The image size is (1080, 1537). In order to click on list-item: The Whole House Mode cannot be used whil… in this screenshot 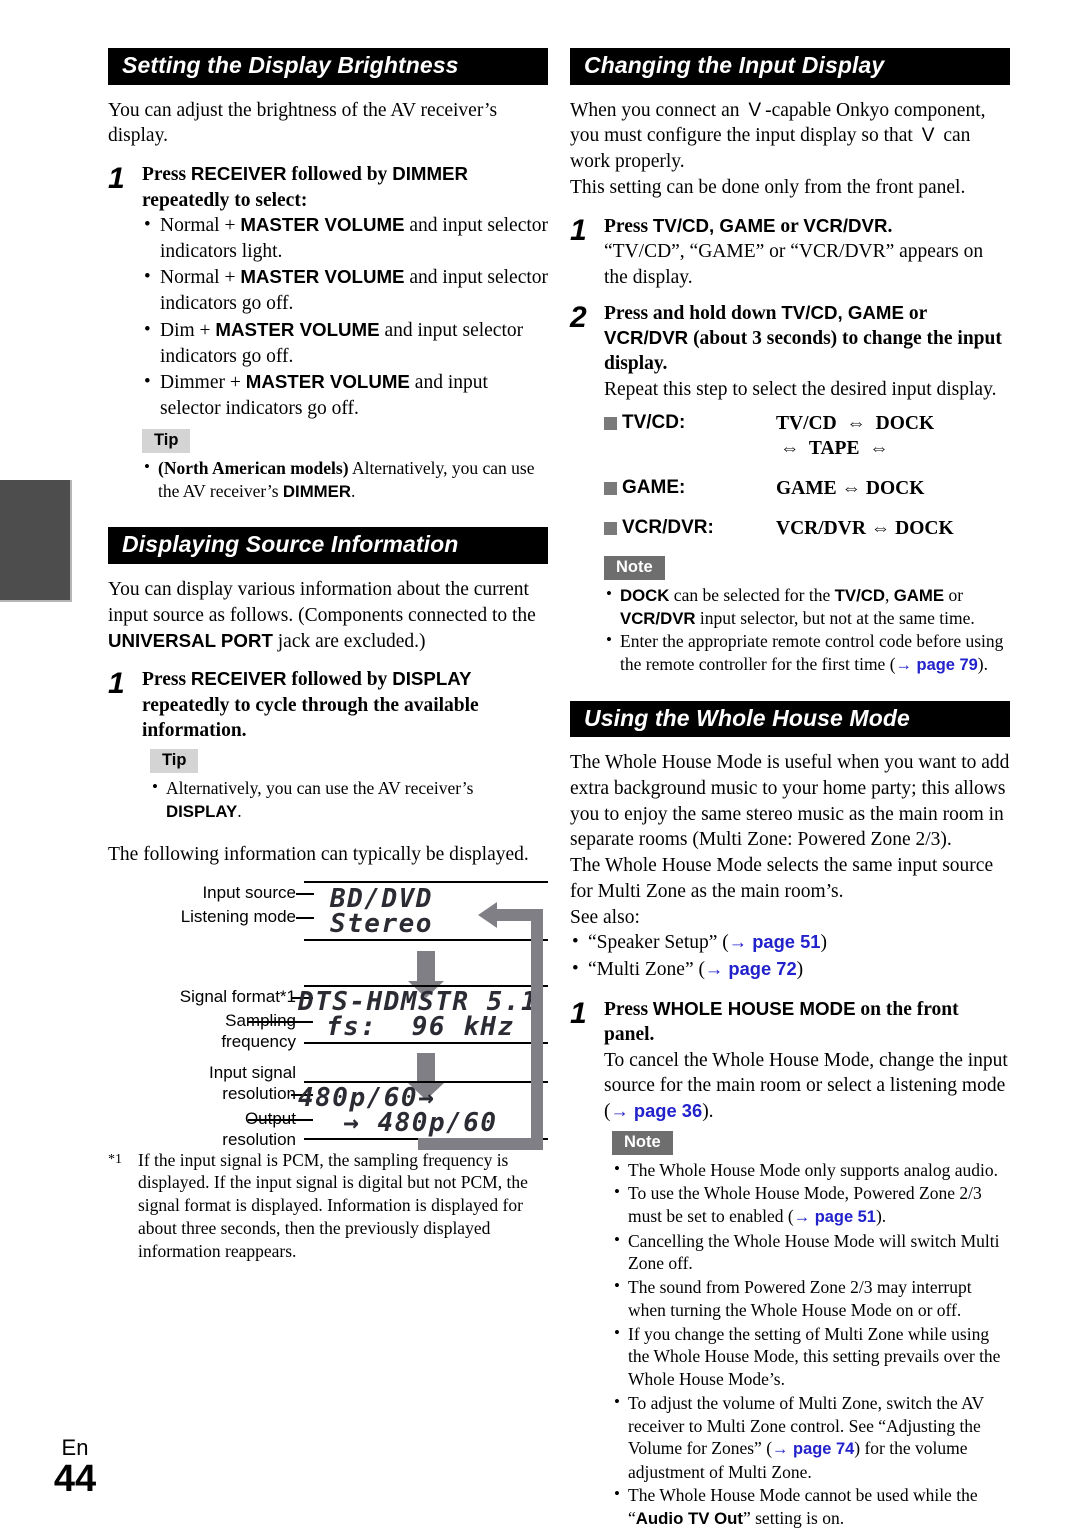, I will do `click(811, 1506)`.